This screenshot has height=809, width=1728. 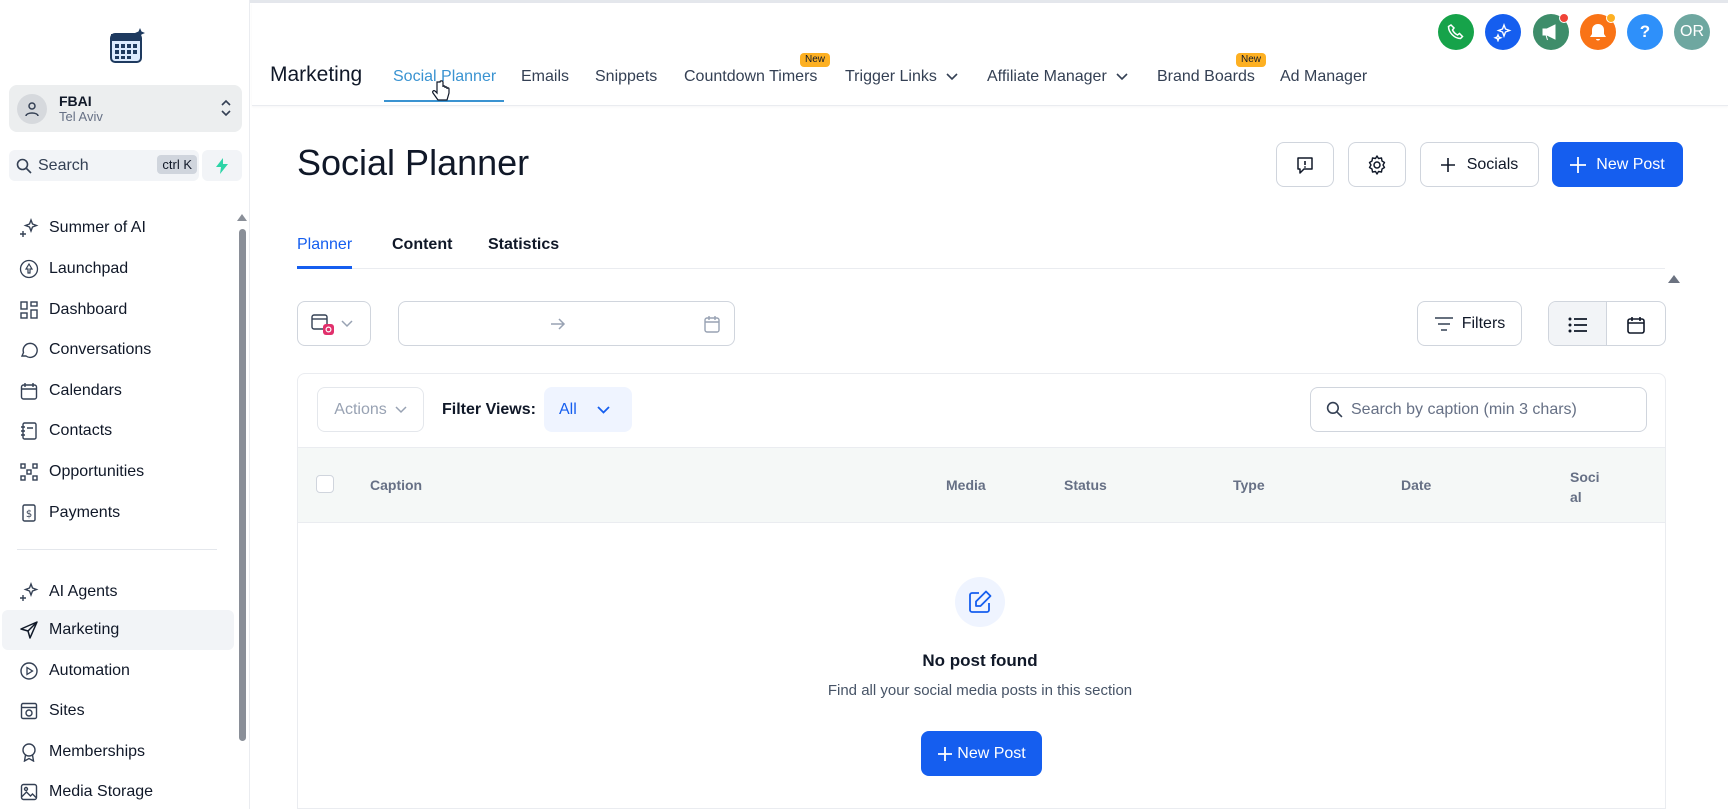 I want to click on sidebar-item-label: Automation, so click(x=89, y=670).